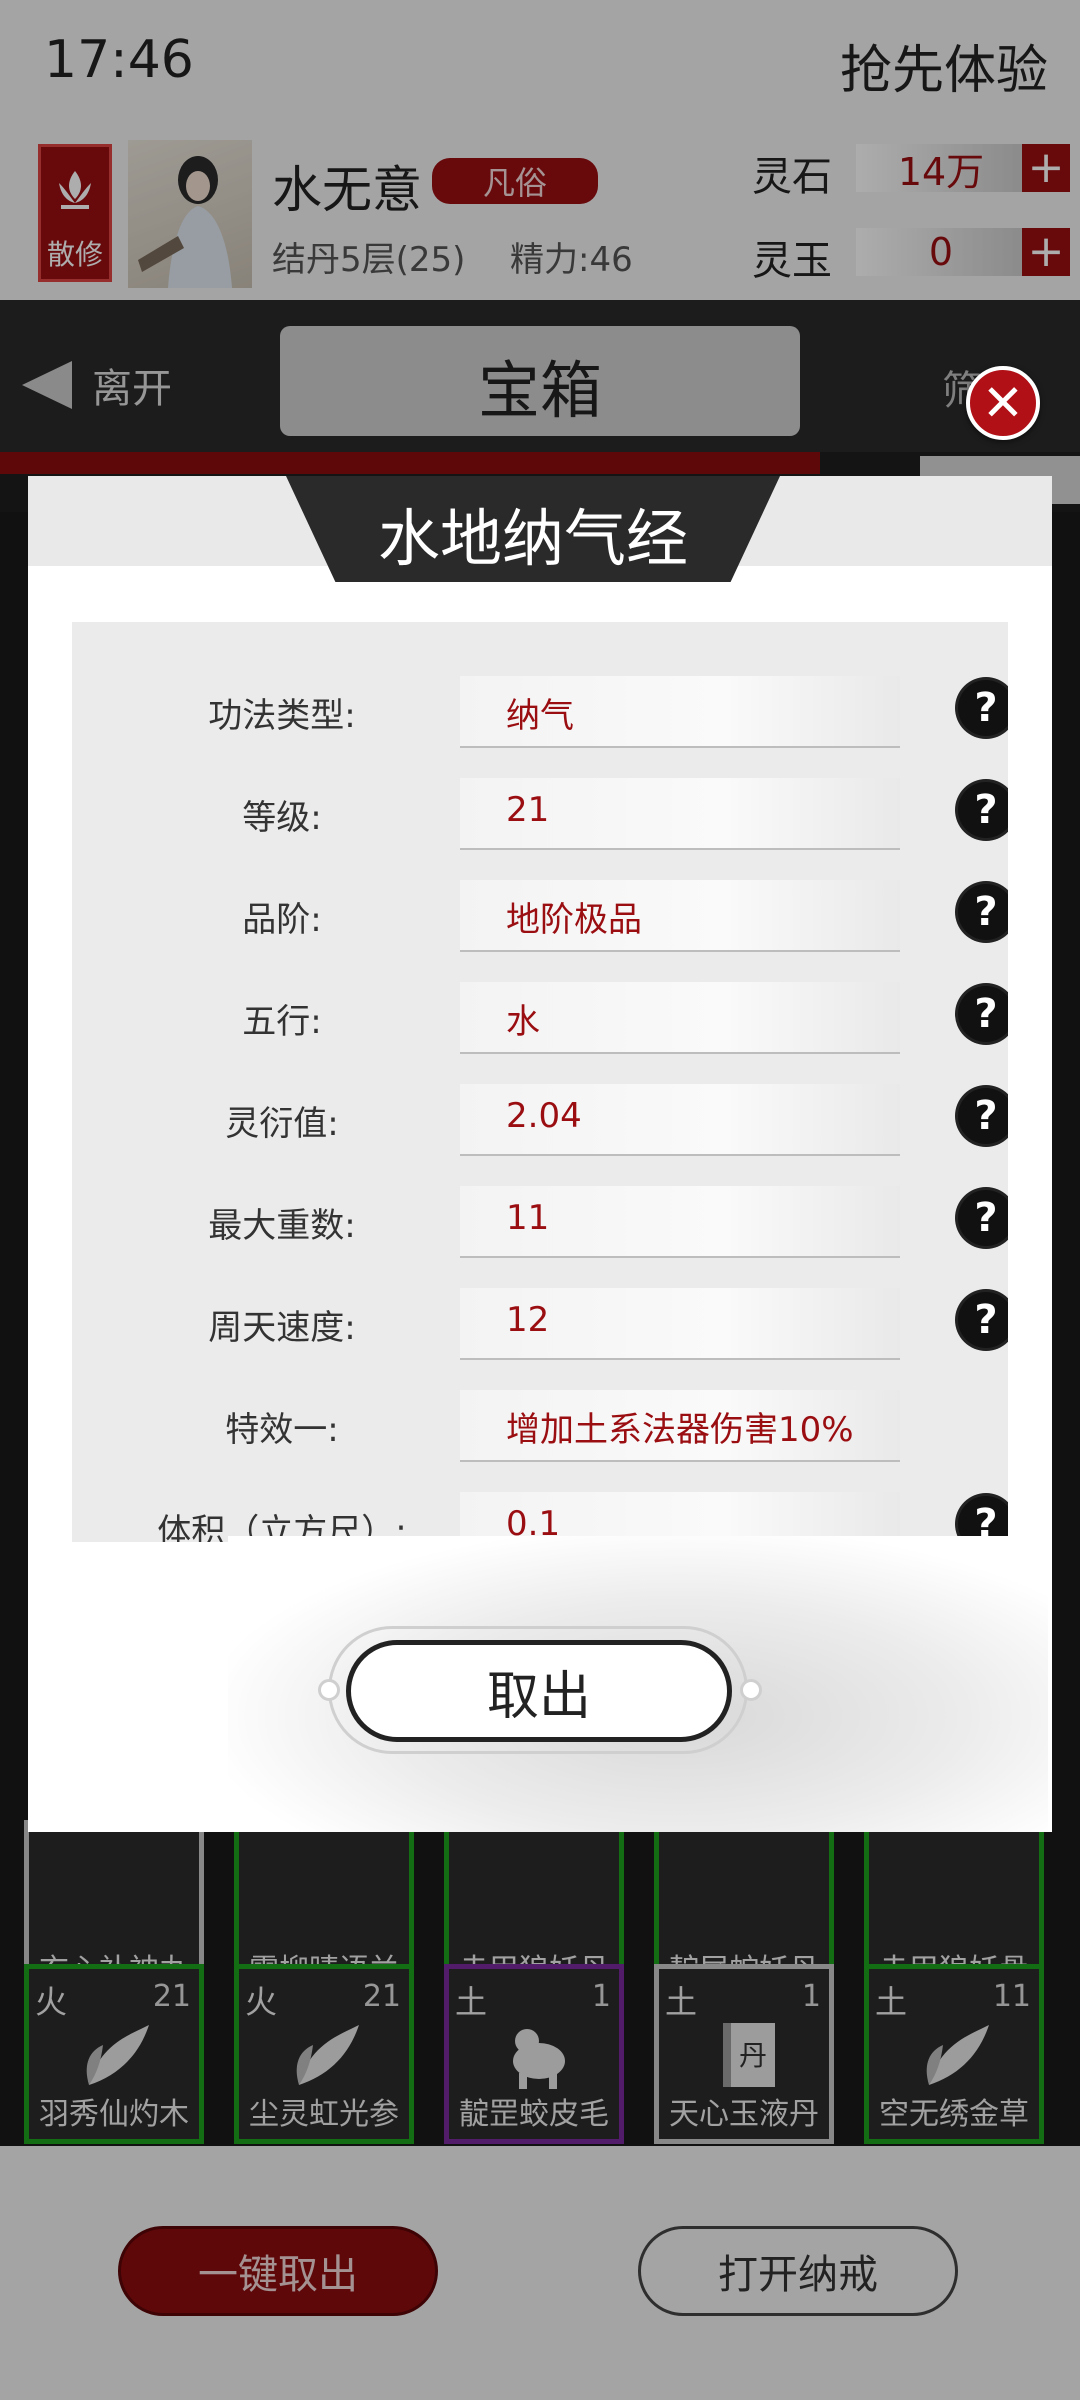  I want to click on attribute-label: 周天速度:, so click(282, 1328).